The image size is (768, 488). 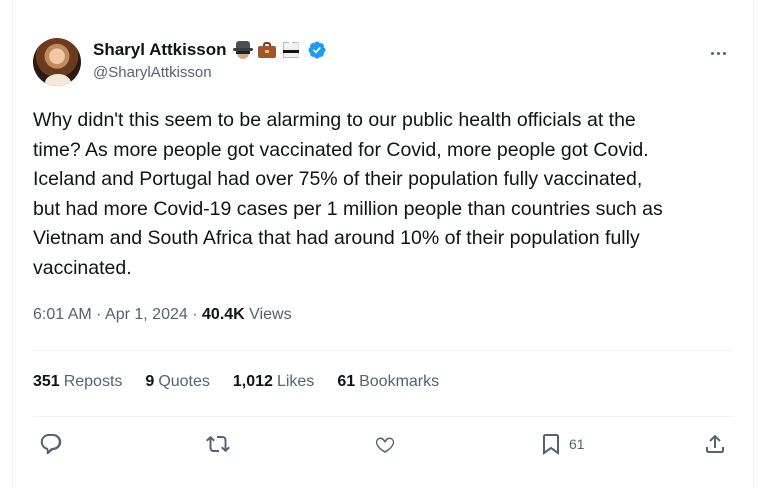 What do you see at coordinates (150, 381) in the screenshot?
I see `quotes-count: 9` at bounding box center [150, 381].